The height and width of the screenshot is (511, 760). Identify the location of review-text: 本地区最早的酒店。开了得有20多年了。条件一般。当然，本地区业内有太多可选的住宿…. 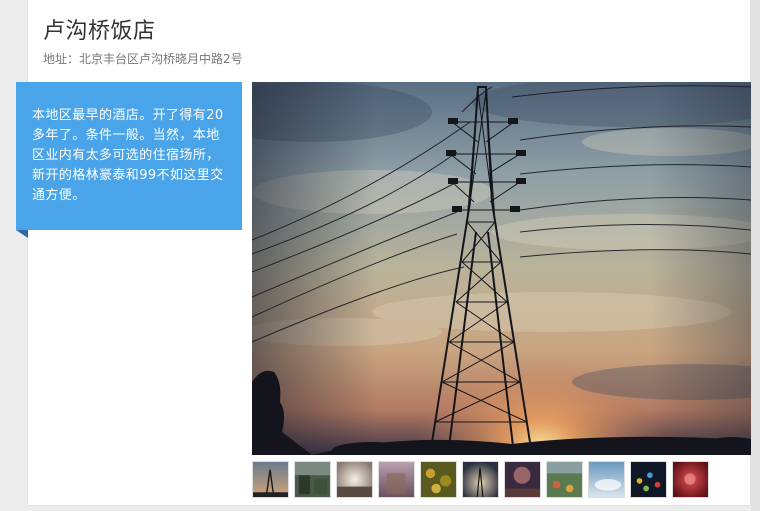
(128, 155).